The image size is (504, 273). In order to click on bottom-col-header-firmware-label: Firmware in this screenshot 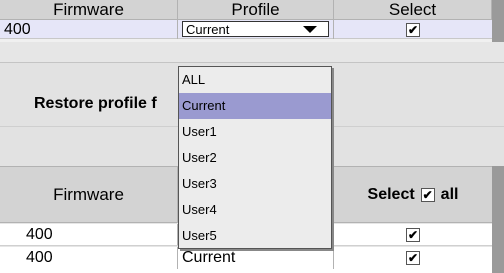, I will do `click(88, 194)`.